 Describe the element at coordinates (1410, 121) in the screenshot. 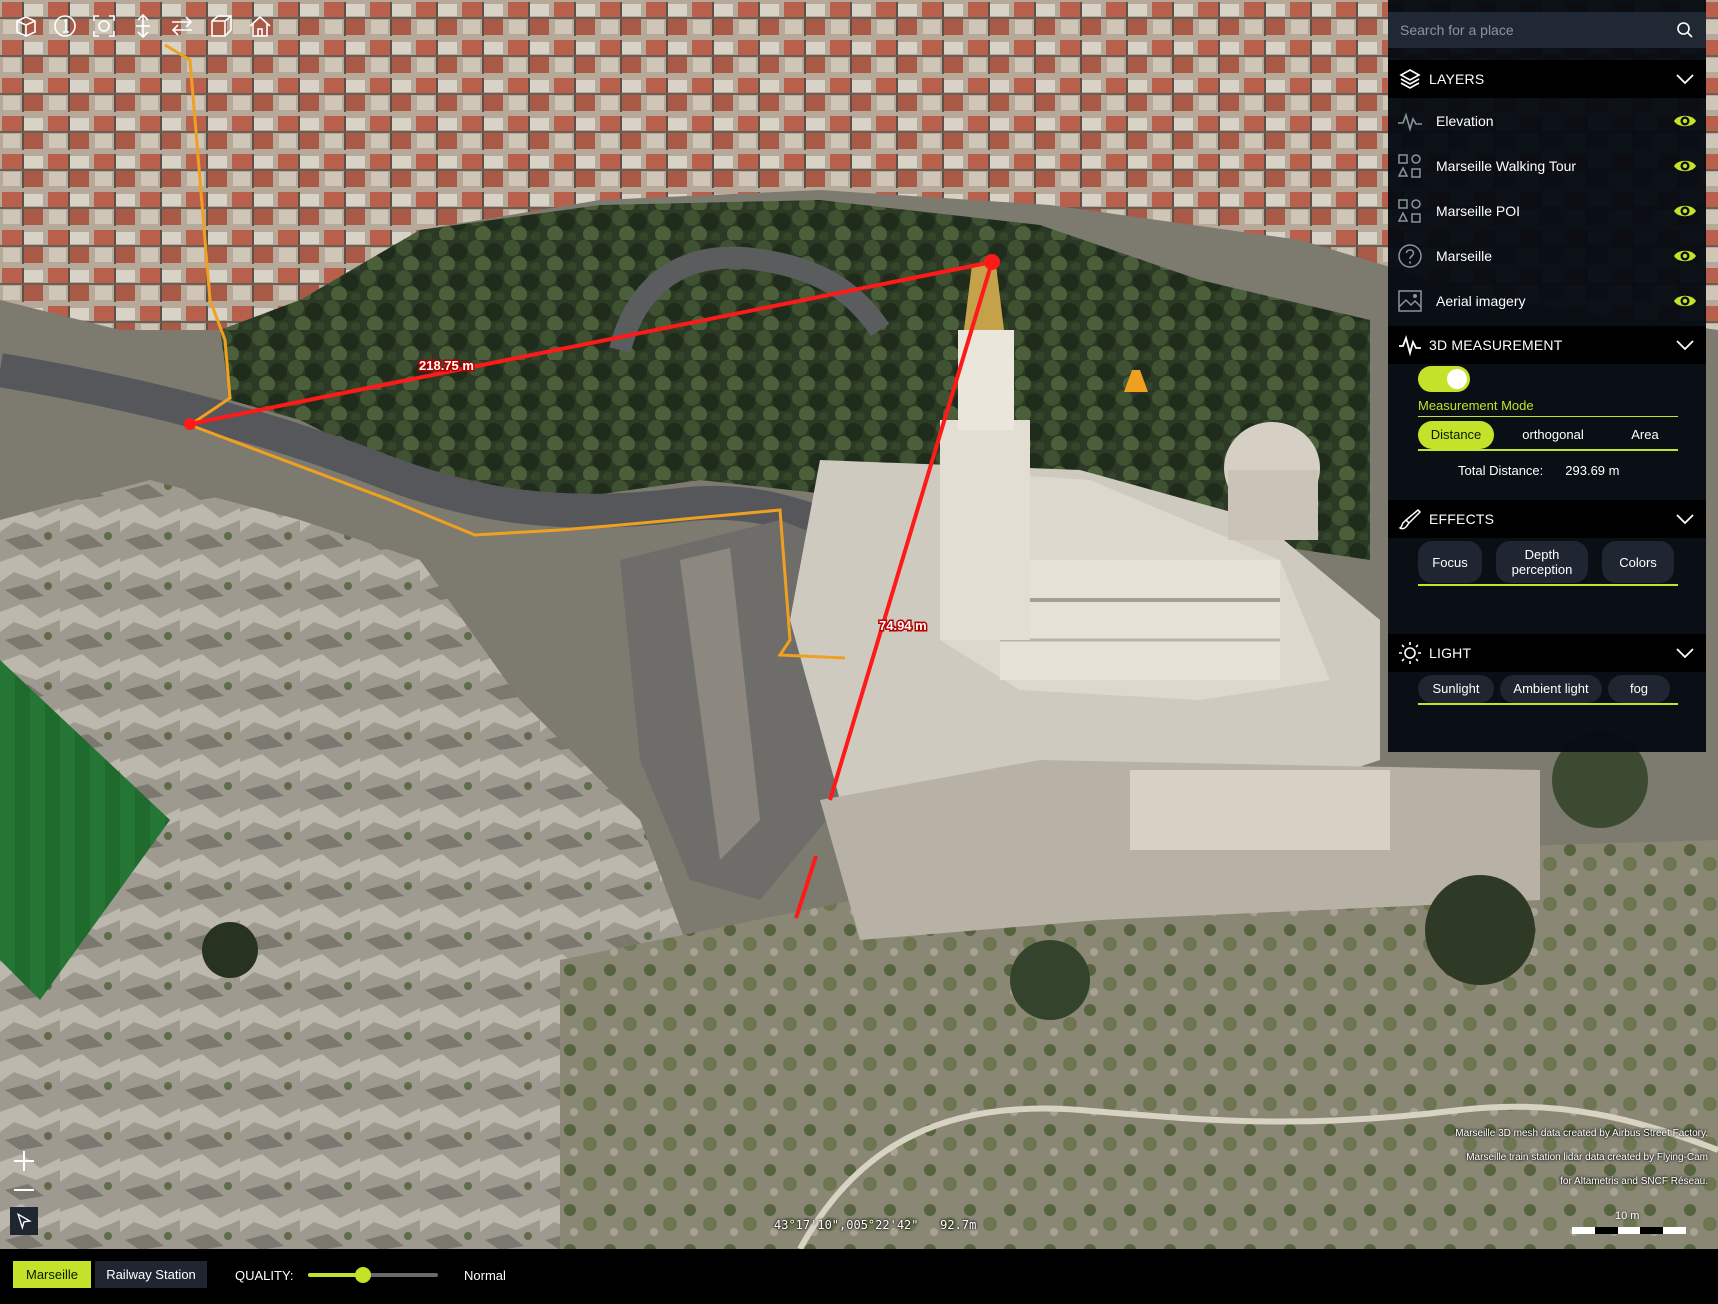

I see `elevation-icon` at that location.